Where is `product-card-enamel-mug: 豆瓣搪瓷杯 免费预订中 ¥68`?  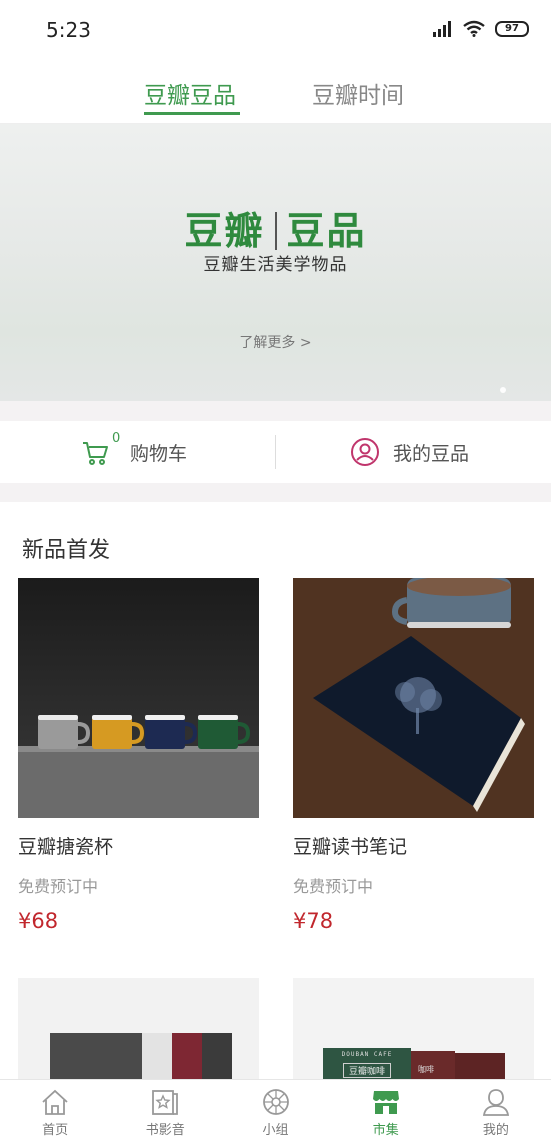 product-card-enamel-mug: 豆瓣搪瓷杯 免费预订中 ¥68 is located at coordinates (138, 755).